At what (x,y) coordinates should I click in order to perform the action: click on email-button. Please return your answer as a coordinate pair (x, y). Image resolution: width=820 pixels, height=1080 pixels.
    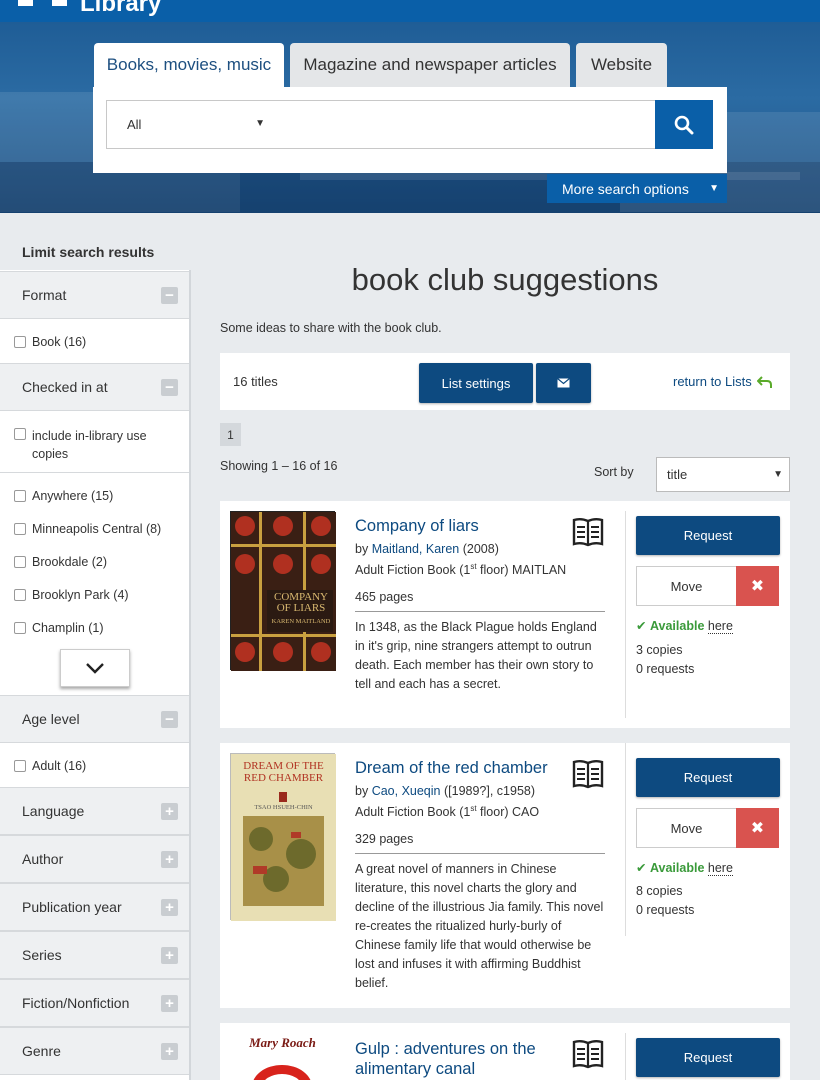
    Looking at the image, I should click on (563, 383).